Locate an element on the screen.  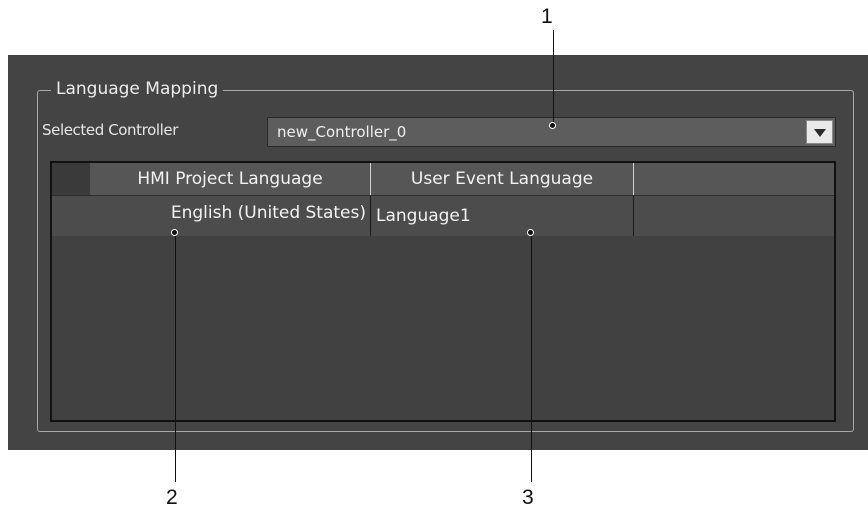
table-row: English (United States) Language1 is located at coordinates (443, 216).